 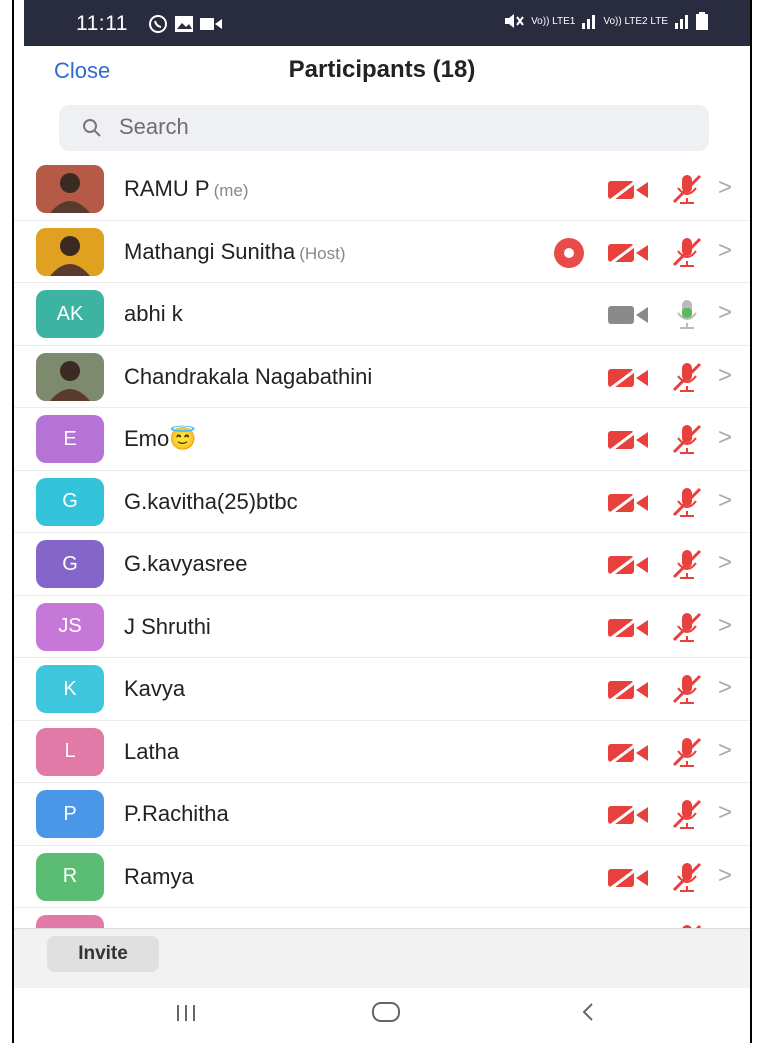 I want to click on participant-name-text: G.kavyasree, so click(x=186, y=563).